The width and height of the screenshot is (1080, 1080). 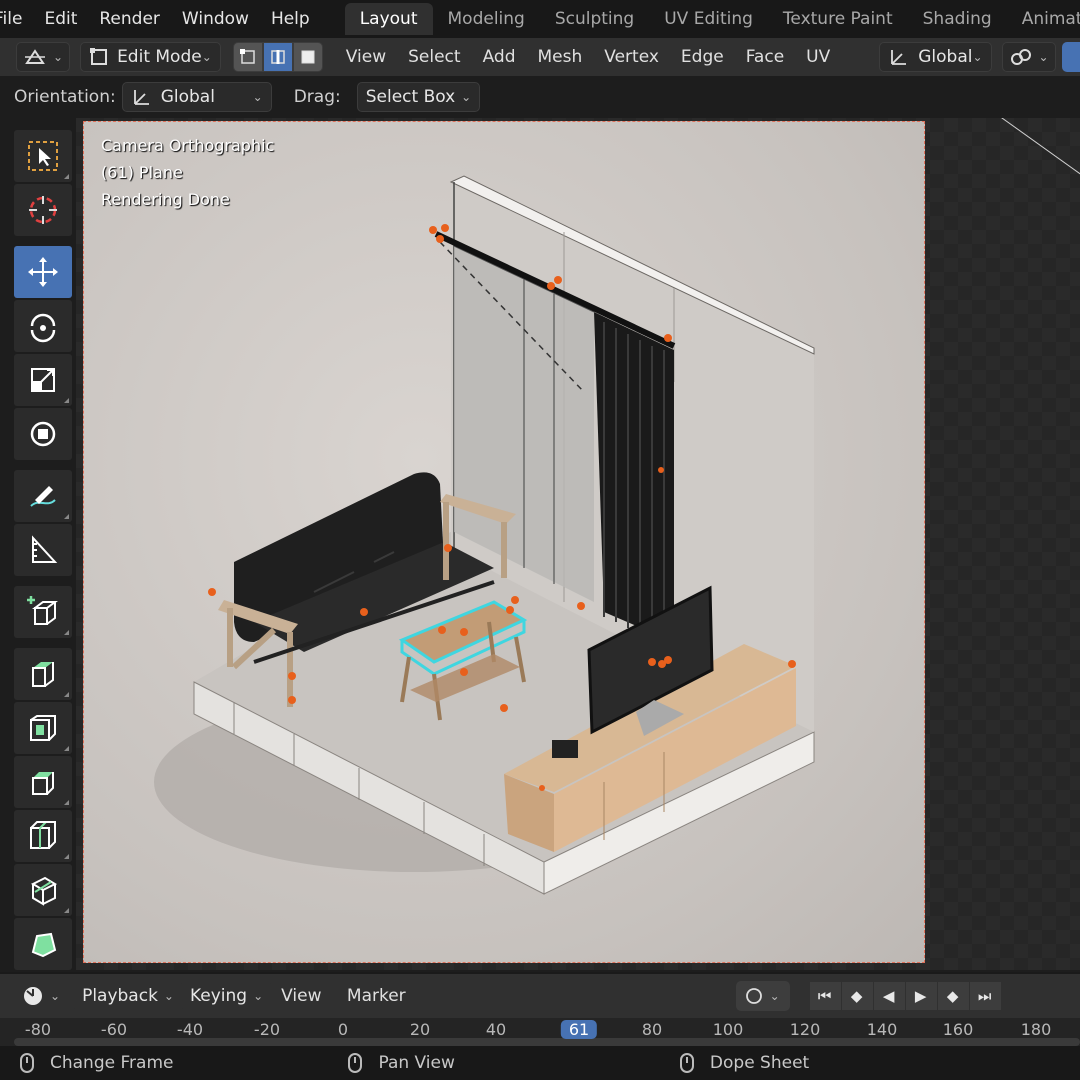 I want to click on knife-icon, so click(x=44, y=891).